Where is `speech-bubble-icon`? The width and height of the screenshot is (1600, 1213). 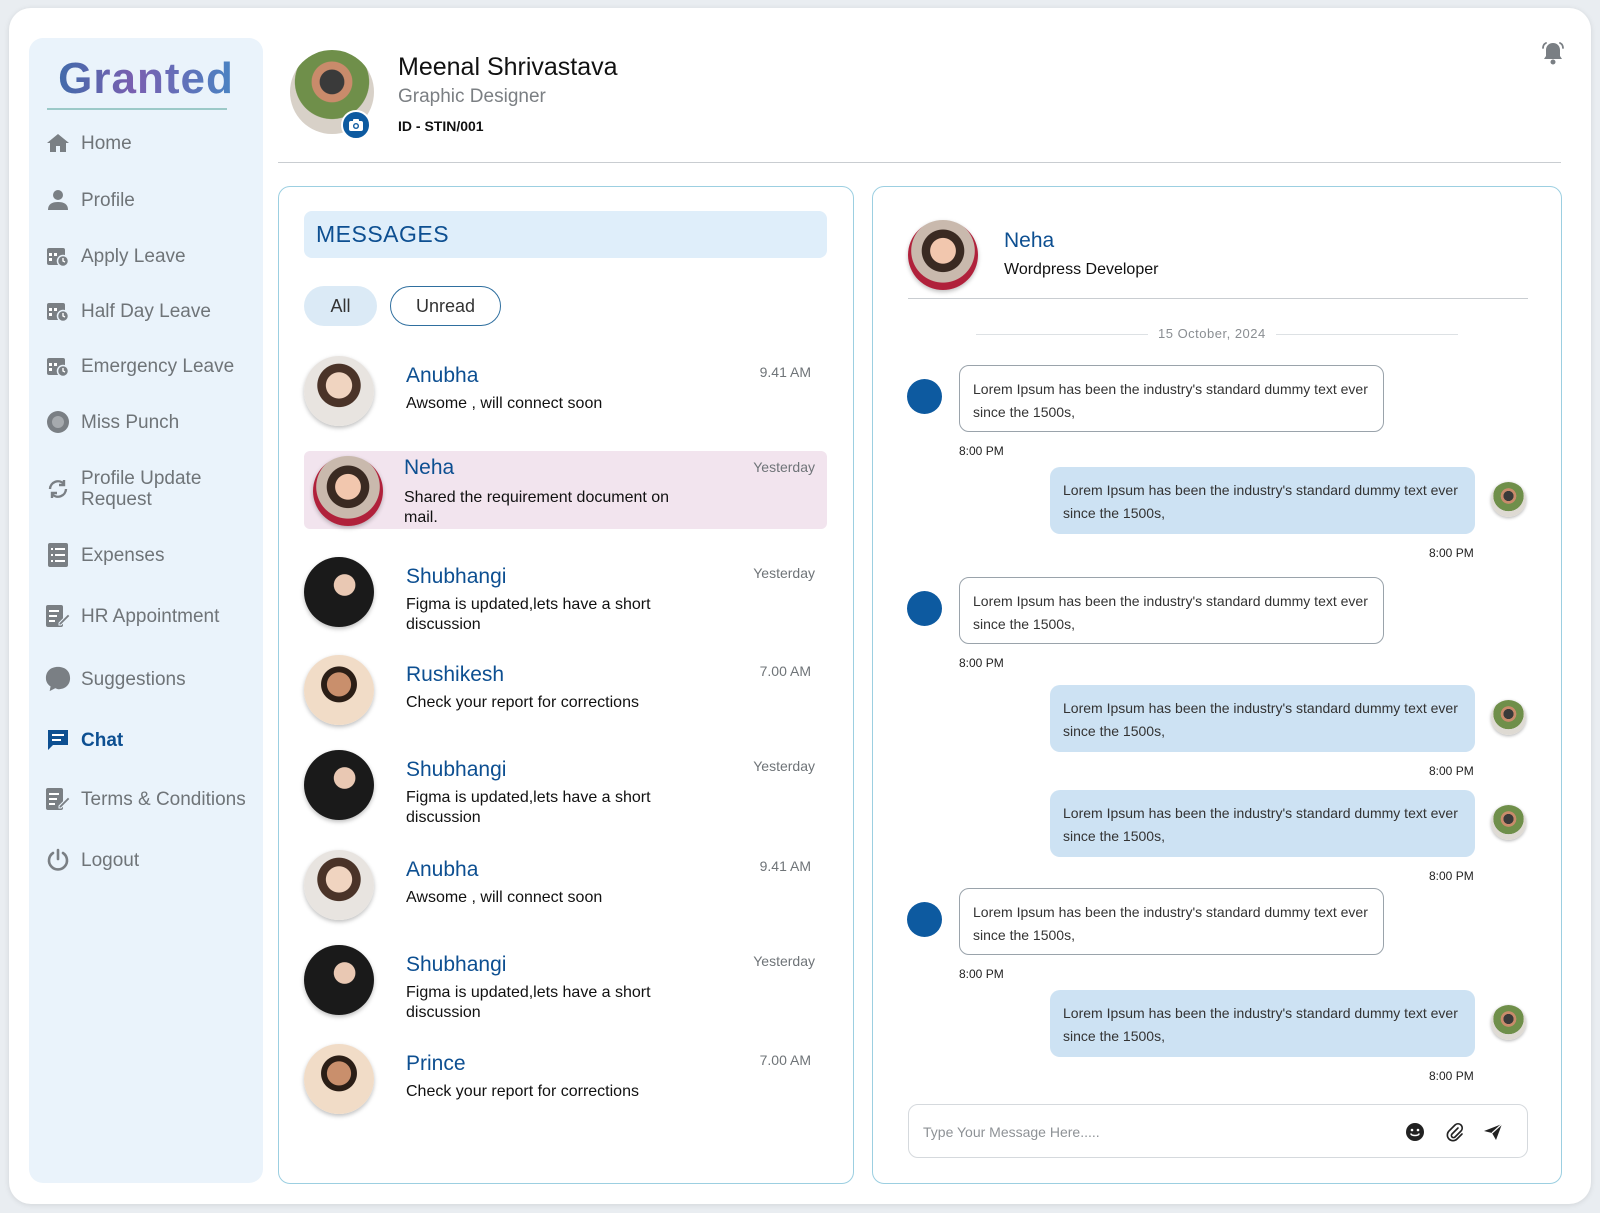
speech-bubble-icon is located at coordinates (58, 679).